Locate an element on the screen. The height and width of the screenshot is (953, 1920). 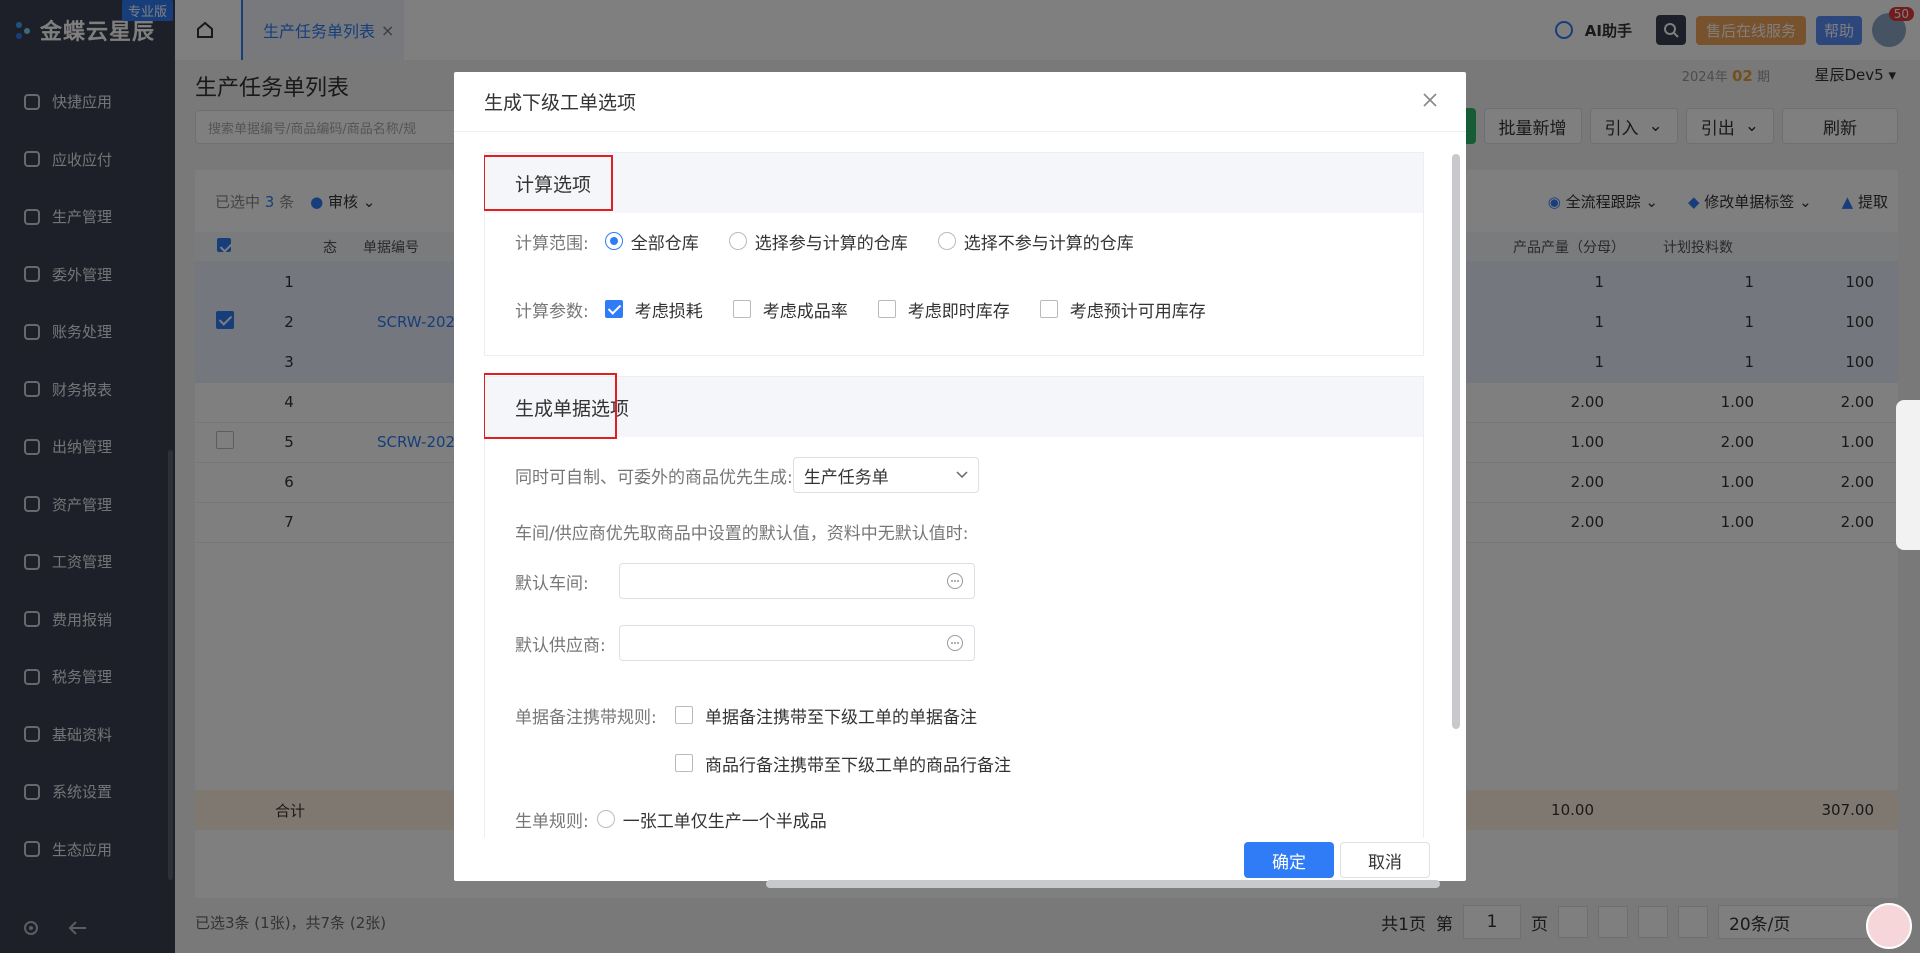
calc-param-label: 计算参数: is located at coordinates (552, 311).